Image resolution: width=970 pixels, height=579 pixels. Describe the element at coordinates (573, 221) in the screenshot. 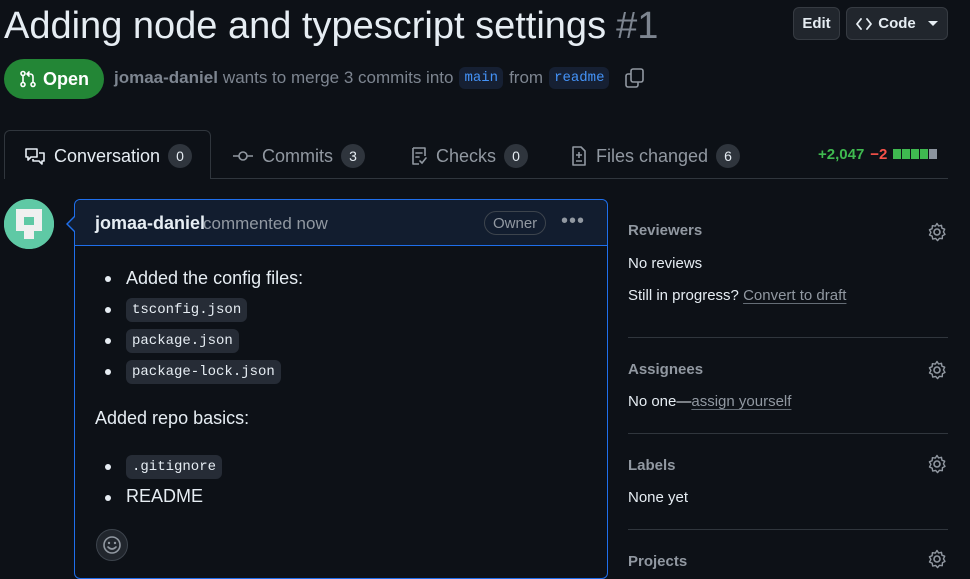

I see `kebab-horizontal-icon: •••` at that location.